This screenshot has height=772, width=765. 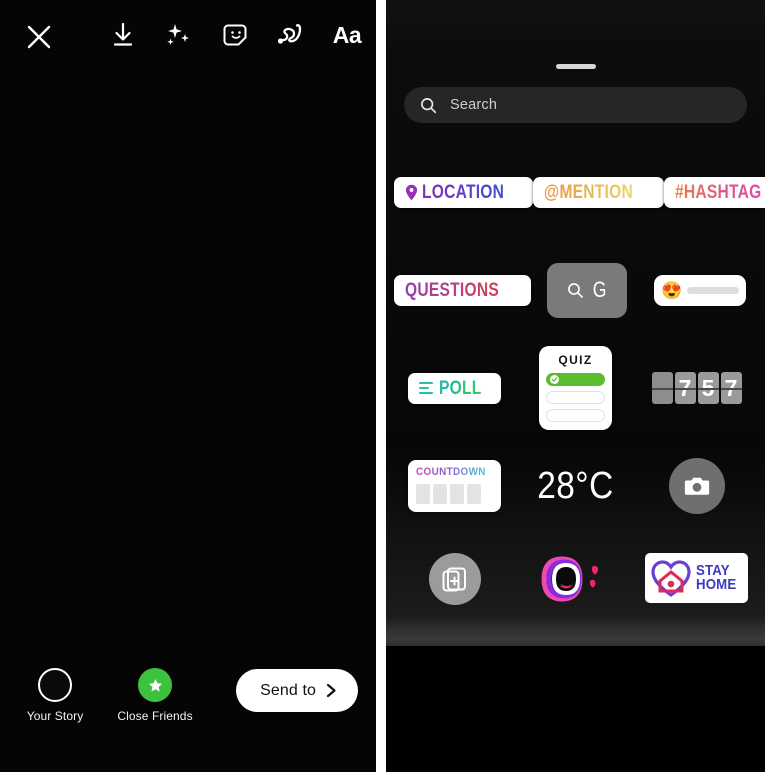 I want to click on poll-pill: POLL, so click(x=454, y=388).